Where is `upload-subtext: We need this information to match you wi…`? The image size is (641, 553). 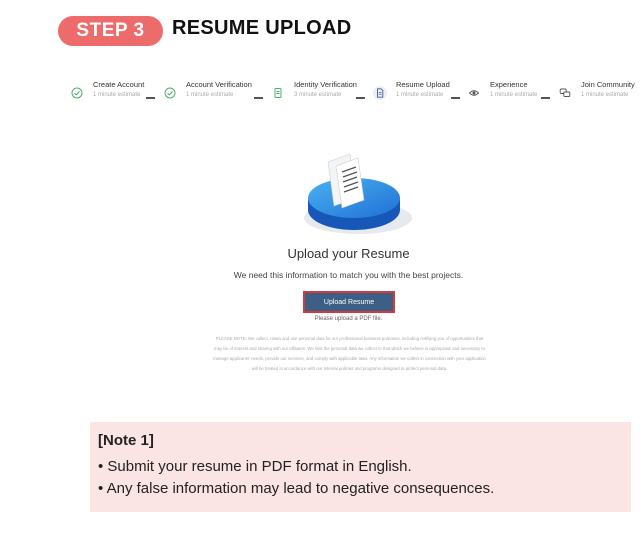 upload-subtext: We need this information to match you wi… is located at coordinates (348, 275).